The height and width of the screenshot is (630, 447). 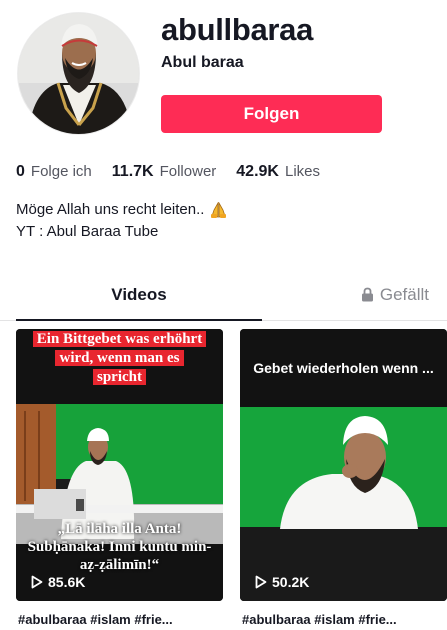 I want to click on video-views: 50.2K, so click(x=282, y=582).